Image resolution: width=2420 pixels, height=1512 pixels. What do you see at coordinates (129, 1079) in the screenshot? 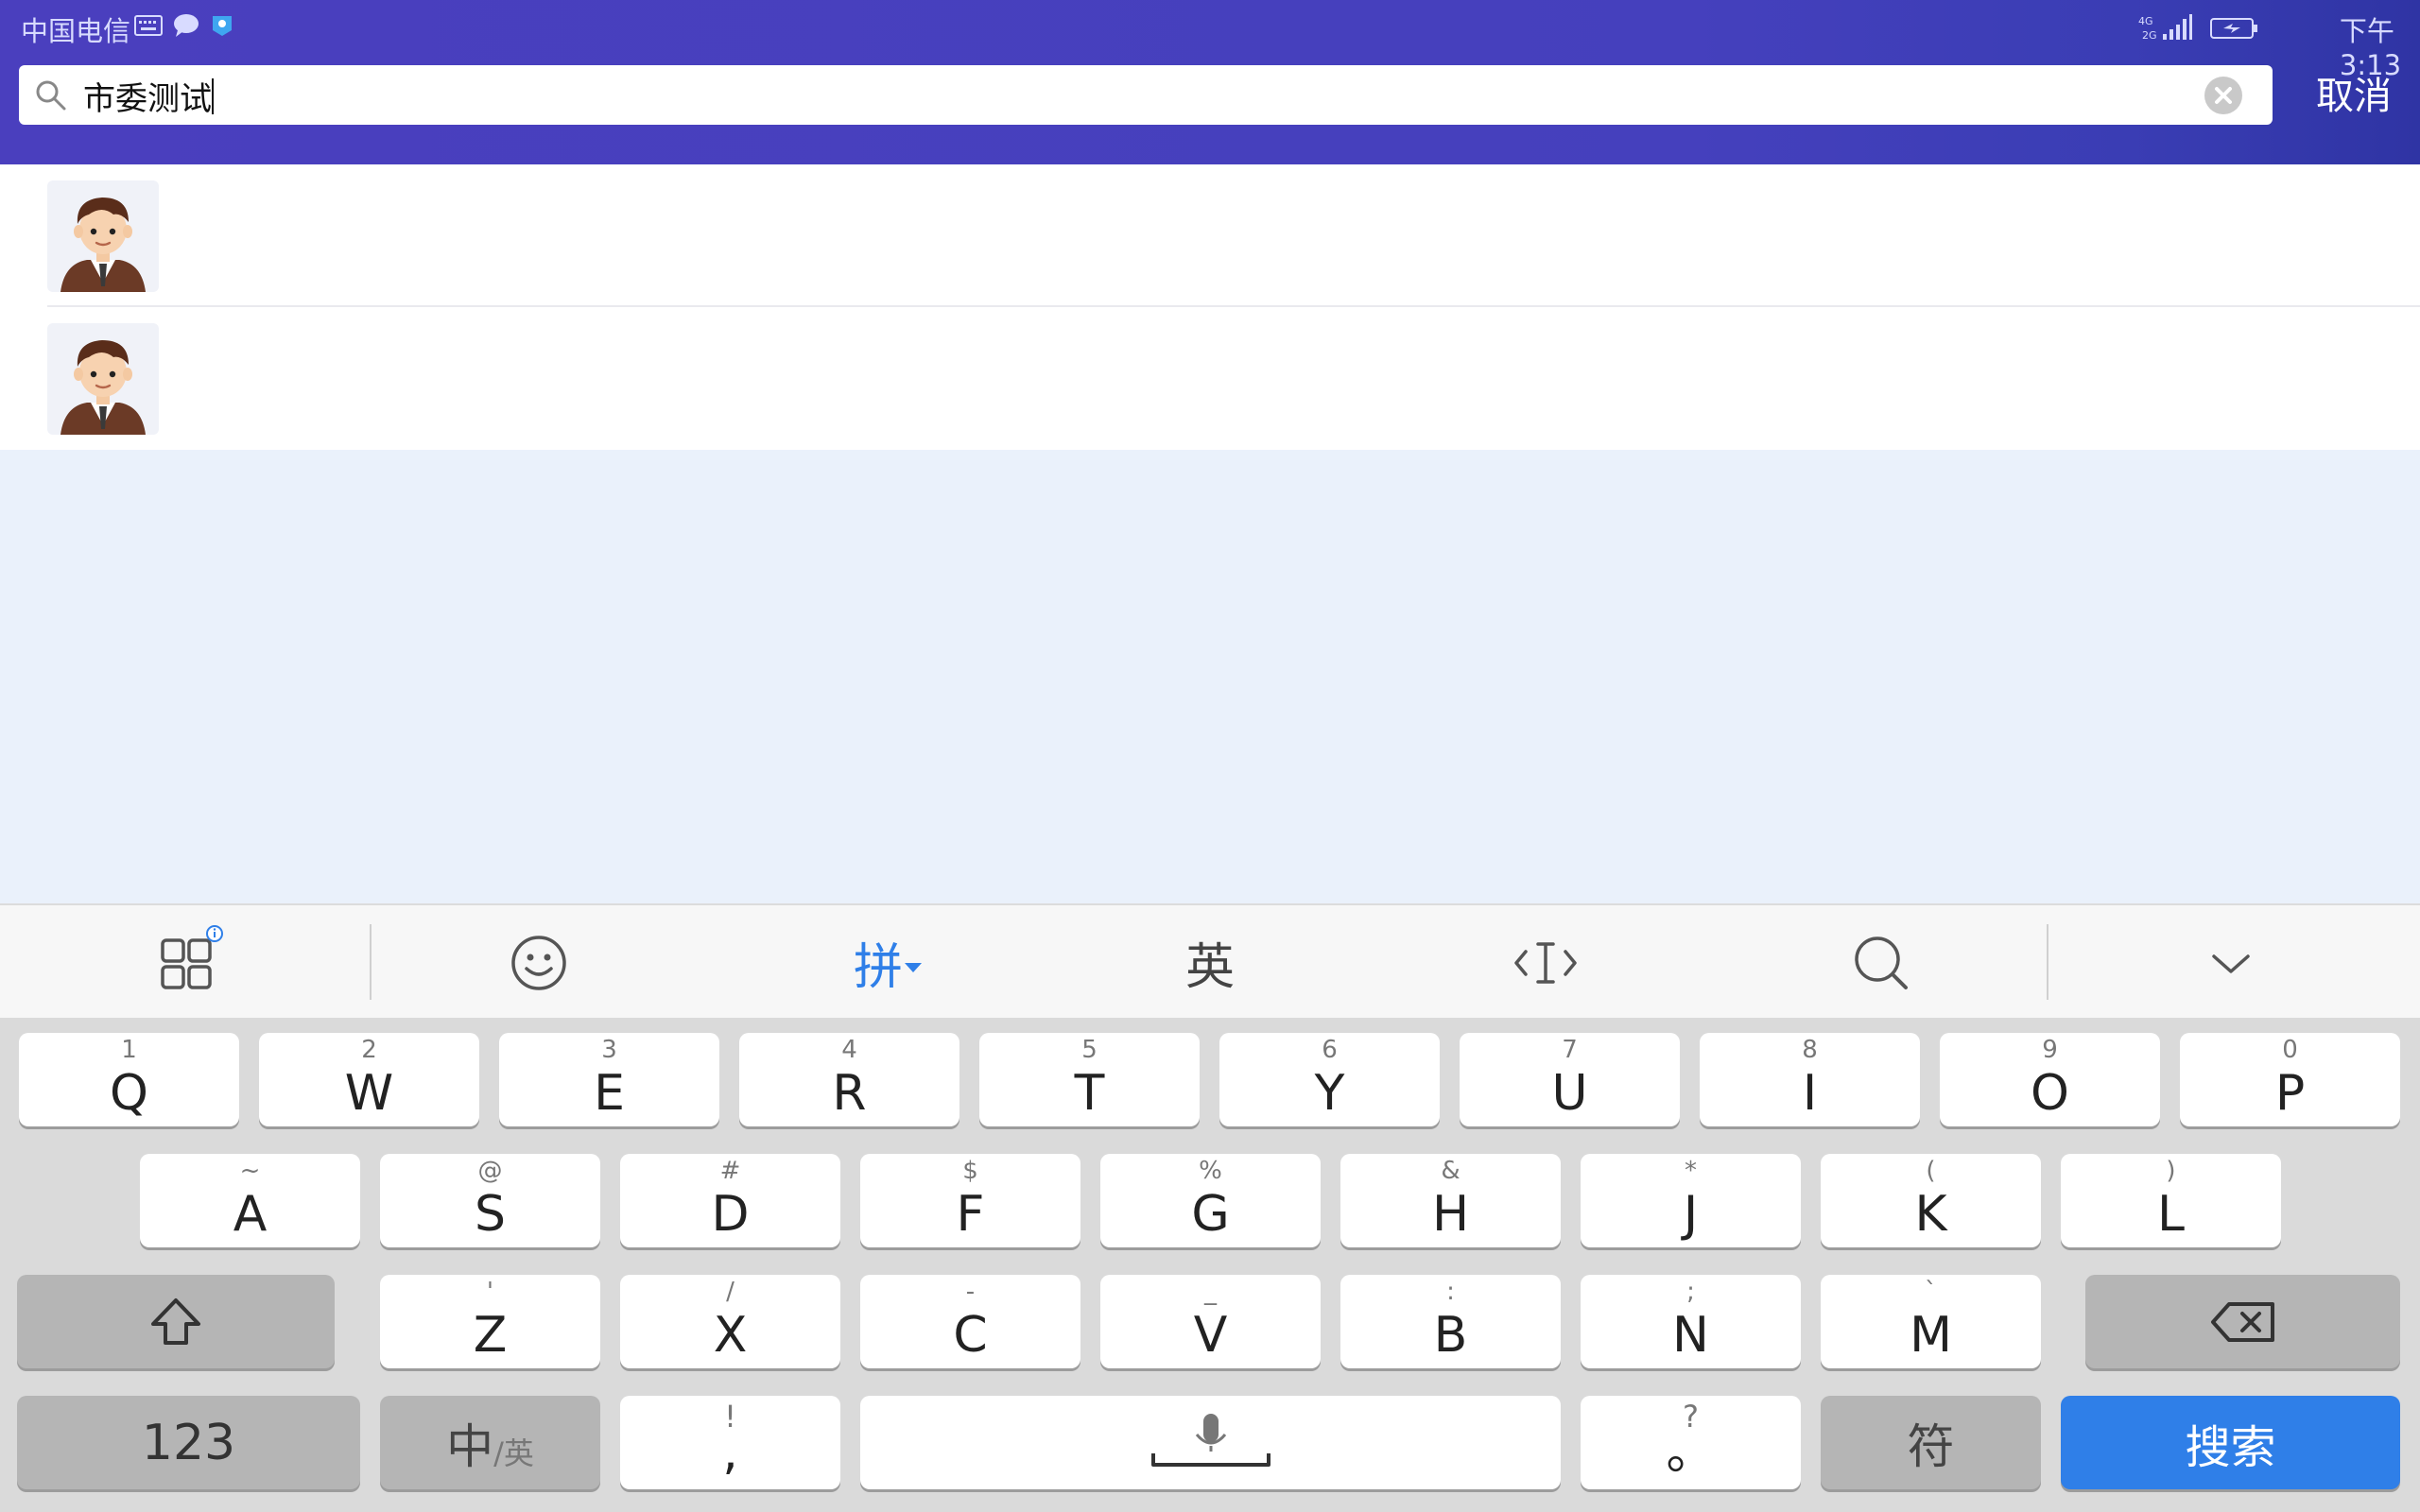
I see `key-q: 1Q` at bounding box center [129, 1079].